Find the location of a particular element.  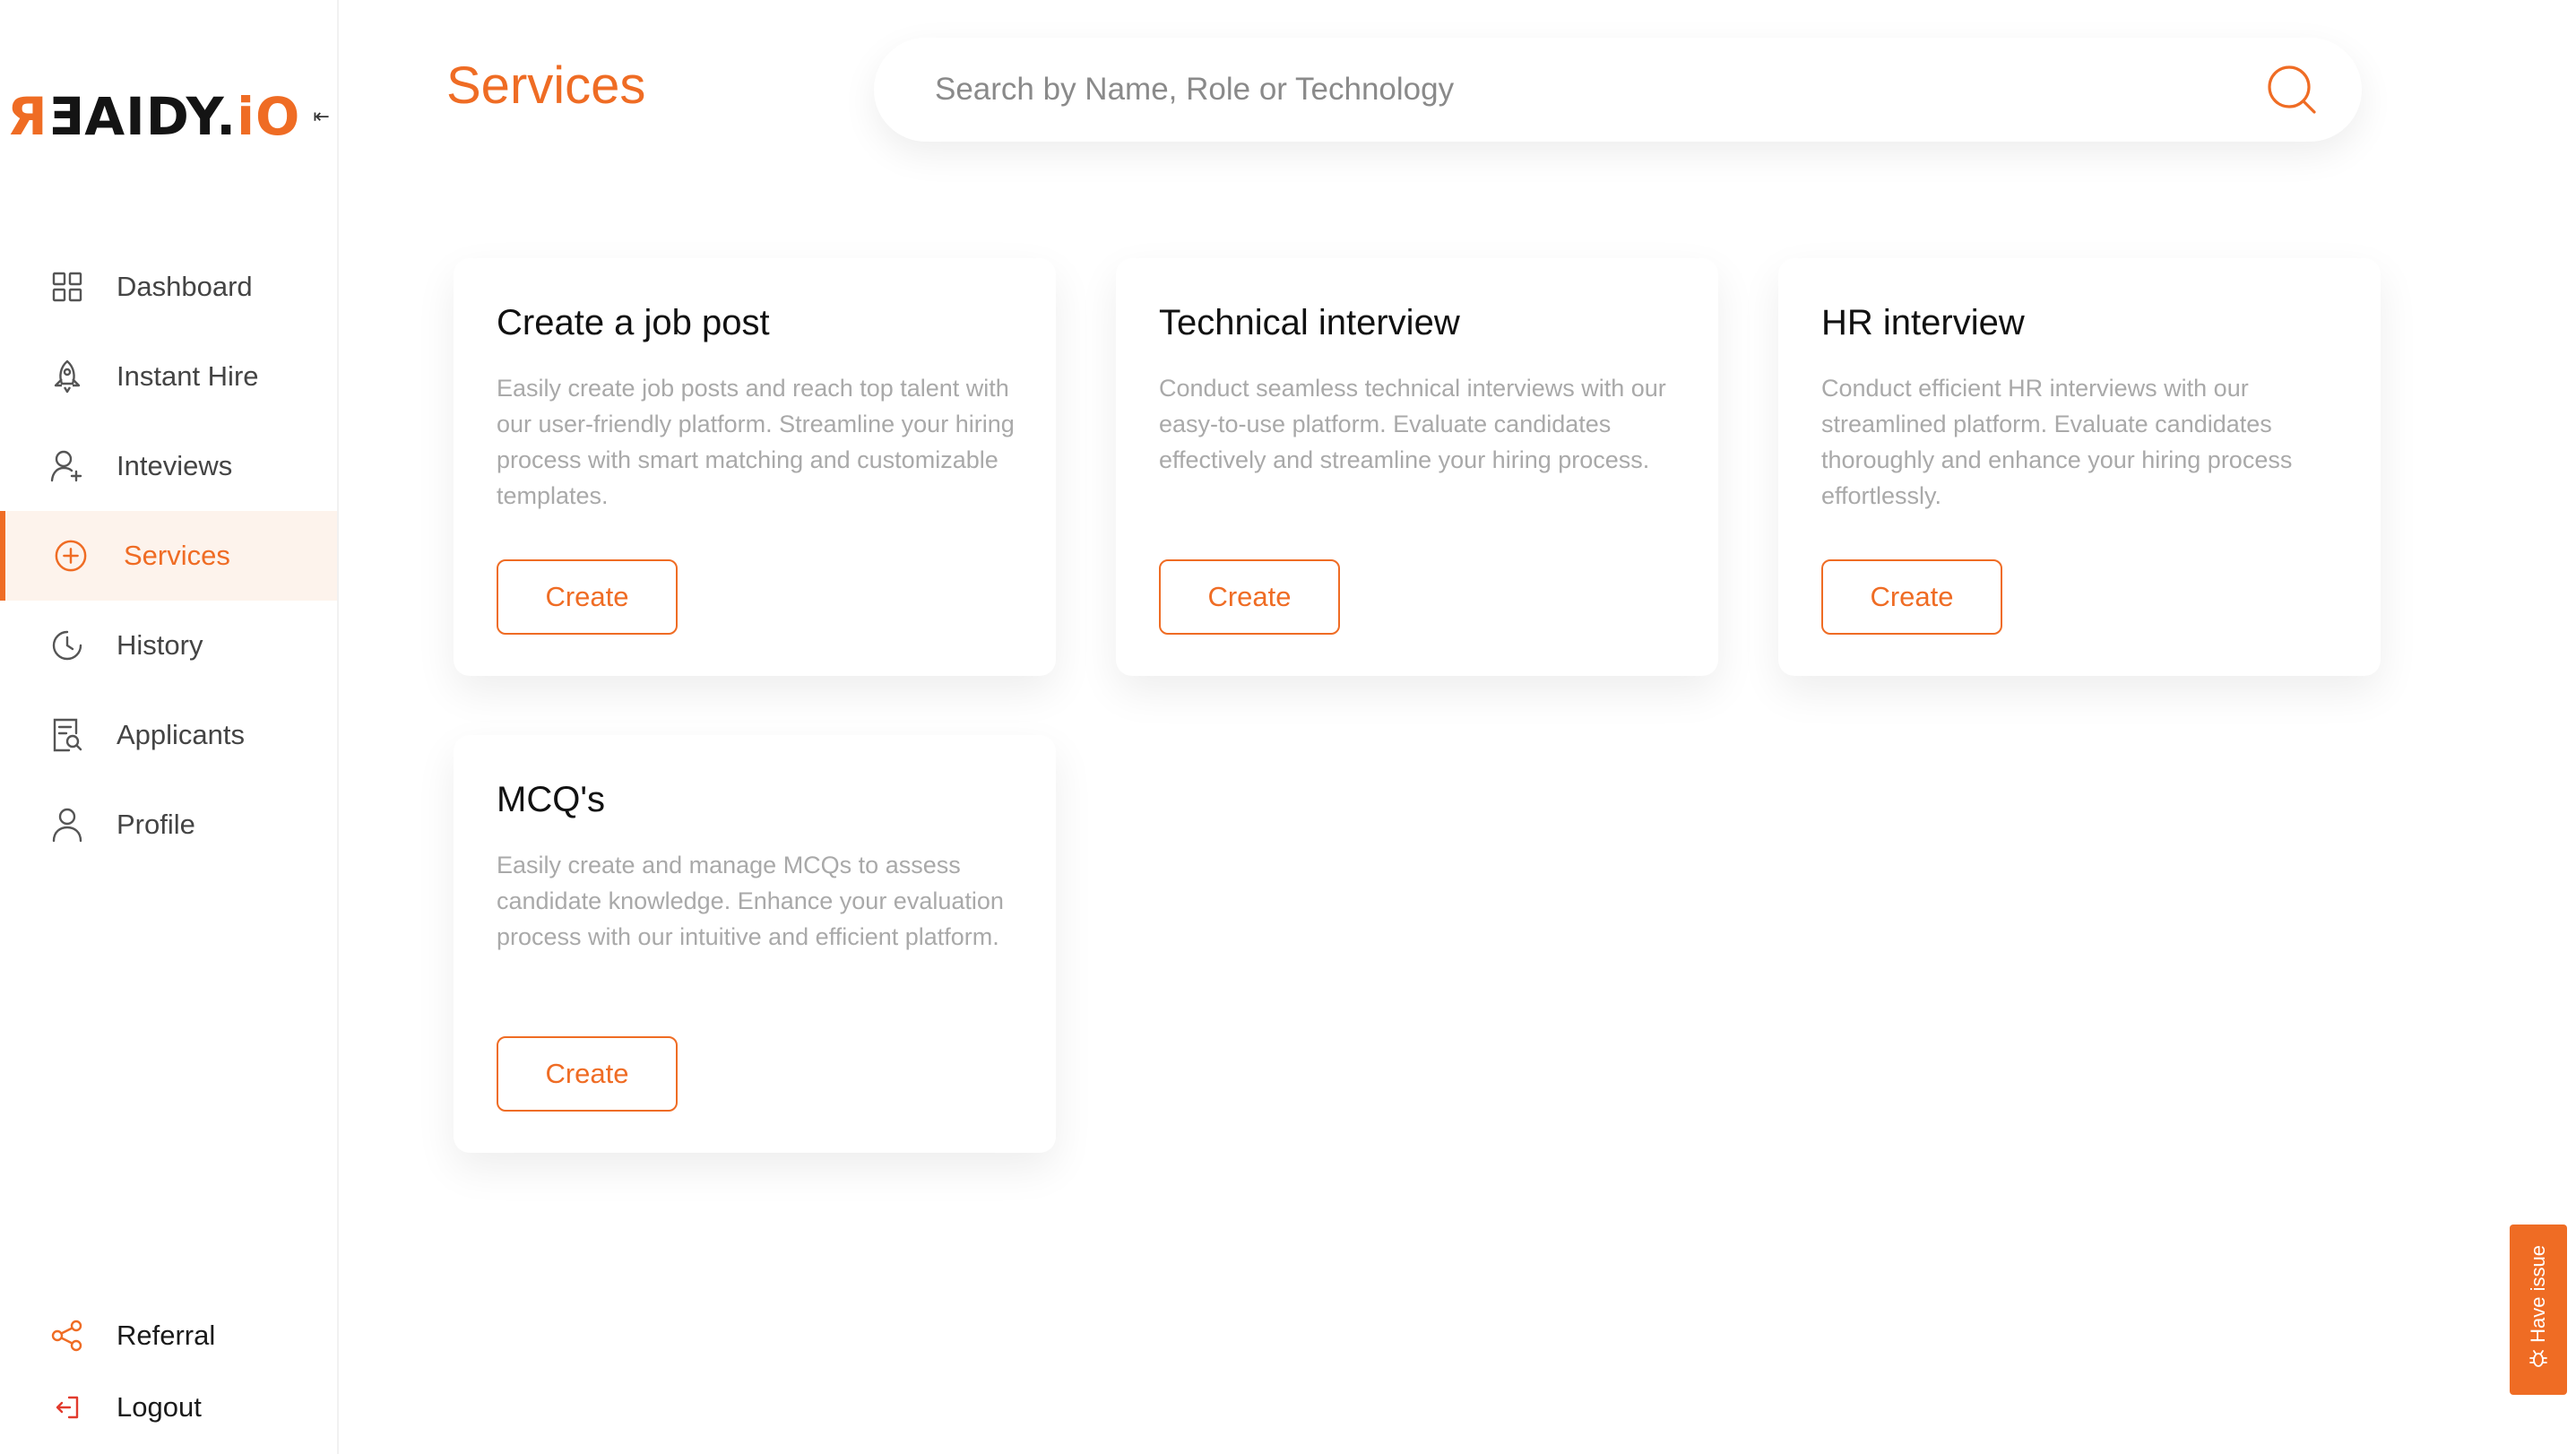

user-icon is located at coordinates (67, 825).